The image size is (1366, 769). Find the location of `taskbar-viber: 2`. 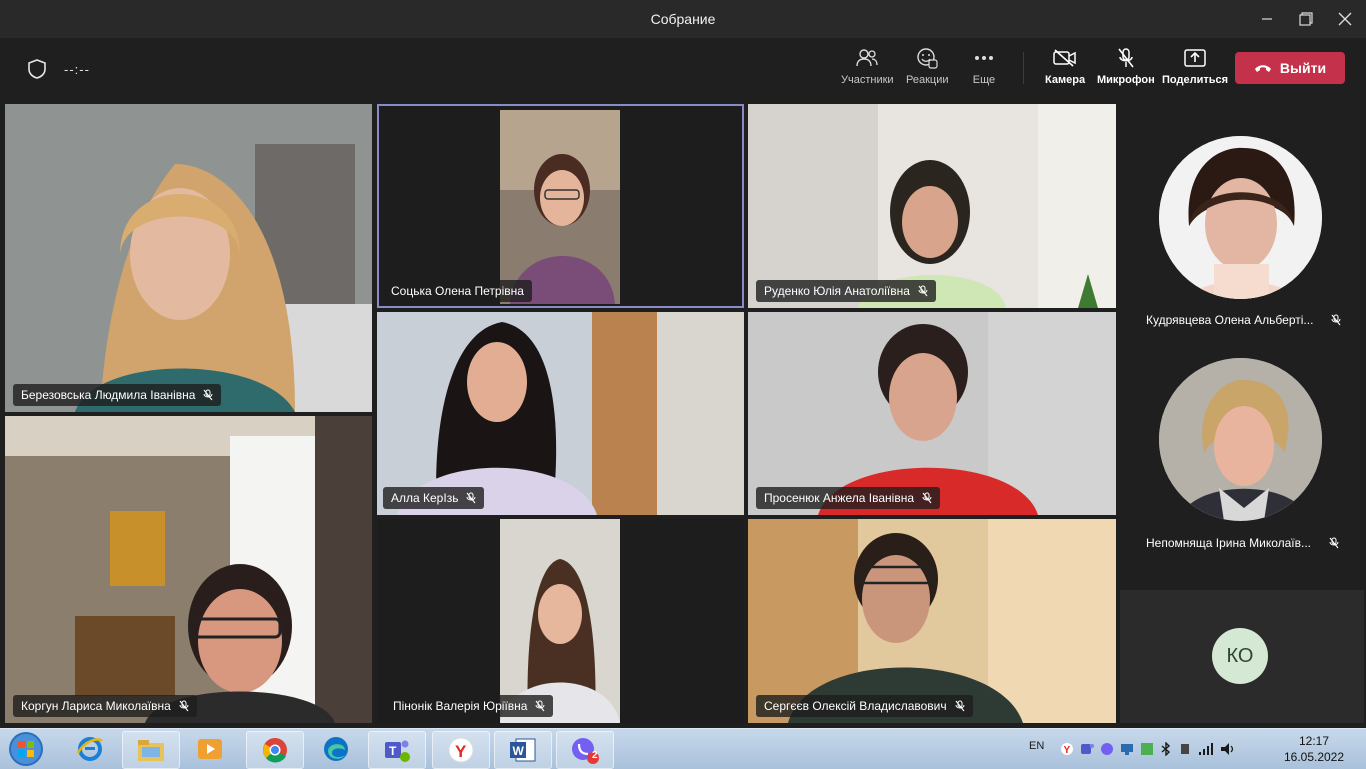

taskbar-viber: 2 is located at coordinates (585, 750).